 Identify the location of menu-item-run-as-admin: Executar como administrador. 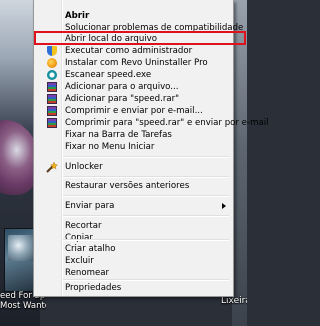
(133, 51).